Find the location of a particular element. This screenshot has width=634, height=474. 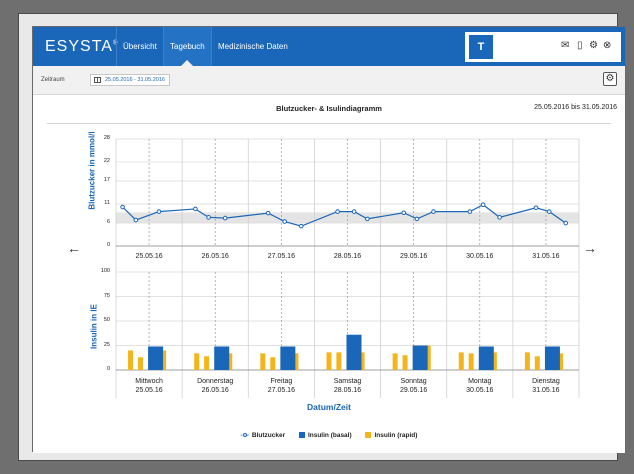

legend-rapid-icon is located at coordinates (368, 435).